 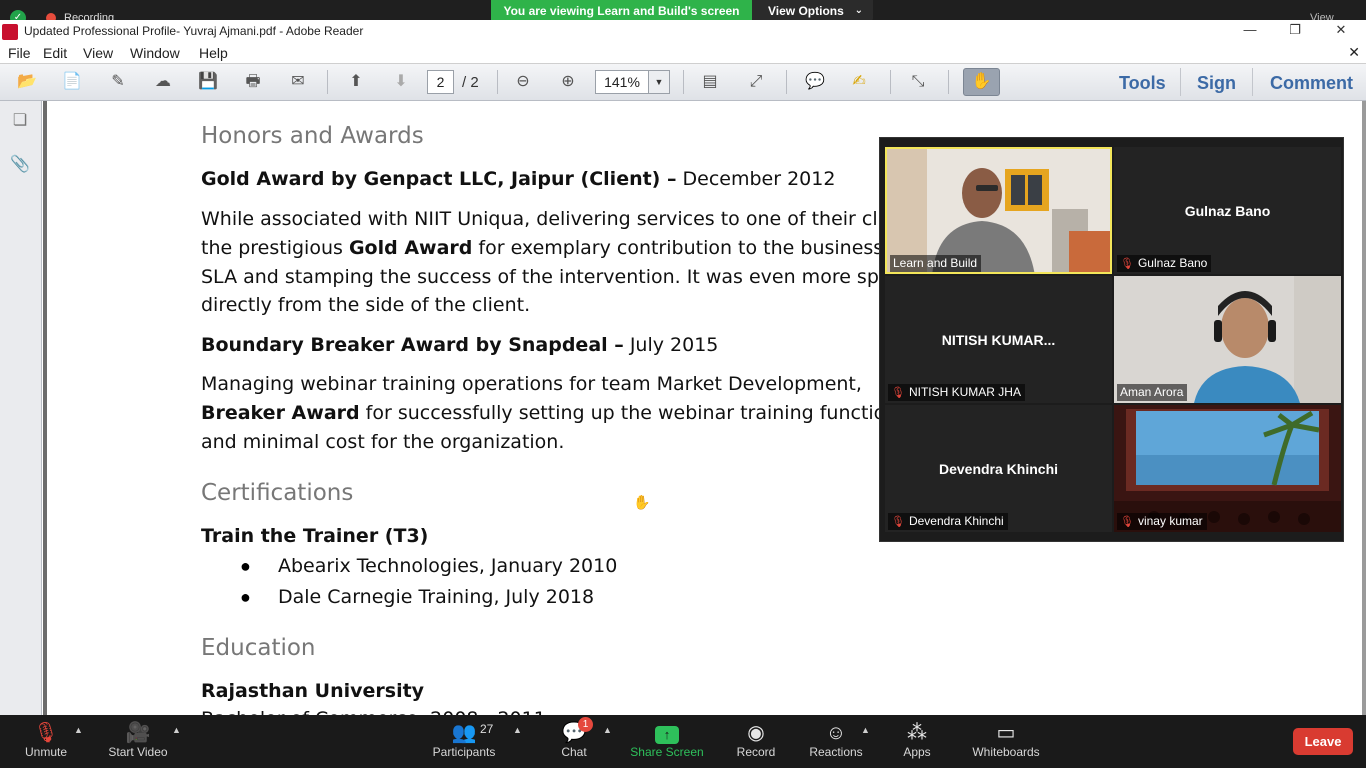 I want to click on video-tile-devendra-khinchi: Devendra Khinchi 🎙 Devendra Khinchi, so click(x=998, y=468).